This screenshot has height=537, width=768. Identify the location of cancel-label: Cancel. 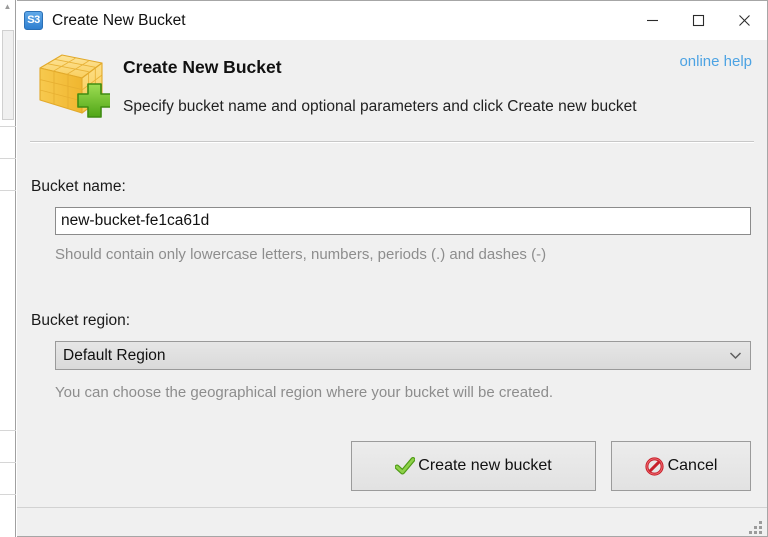
(692, 465).